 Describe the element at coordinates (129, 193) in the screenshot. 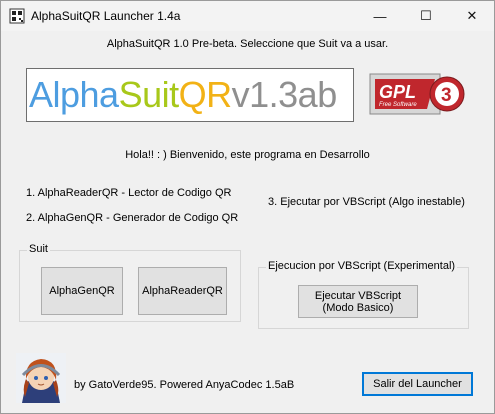

I see `option-reader-text: 1. AlphaReaderQR - Lector de Codigo QR` at that location.